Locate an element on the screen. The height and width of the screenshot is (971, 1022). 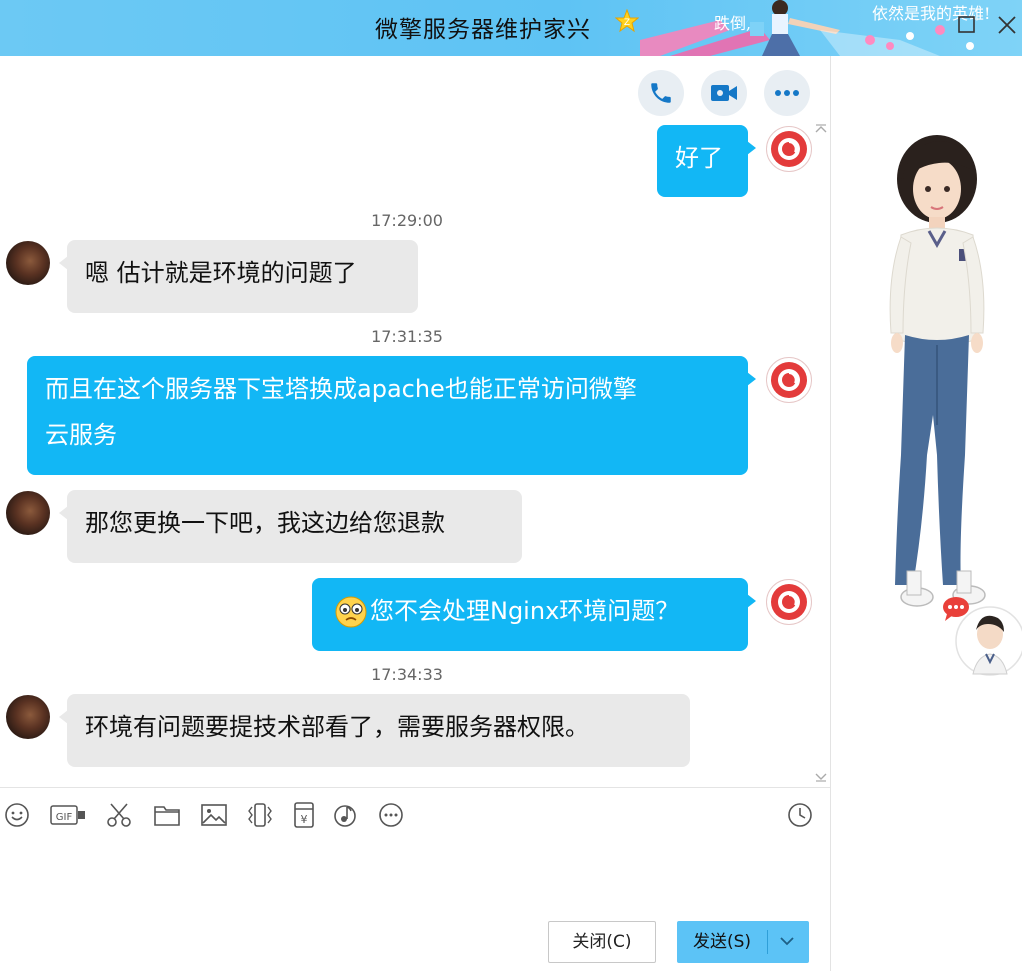
message-input is located at coordinates (415, 875).